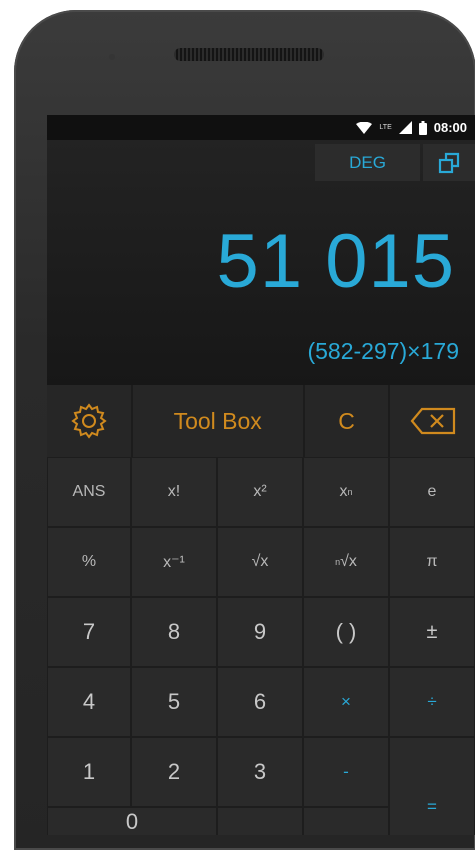  Describe the element at coordinates (432, 562) in the screenshot. I see `pi-key: π` at that location.